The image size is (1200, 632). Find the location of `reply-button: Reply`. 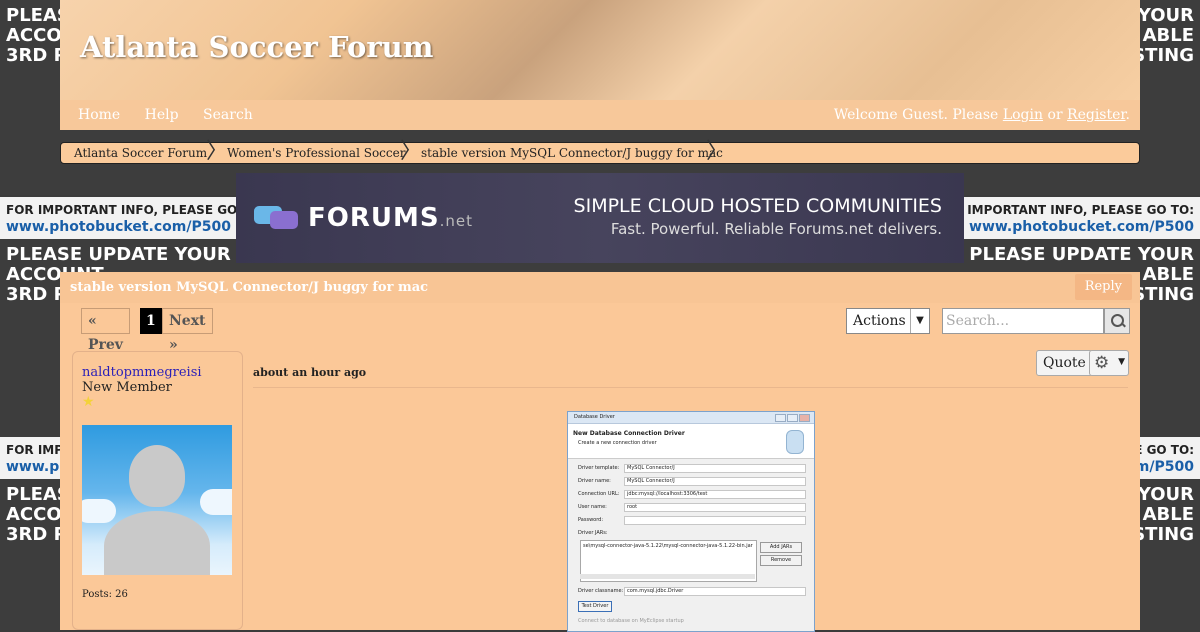

reply-button: Reply is located at coordinates (1103, 287).